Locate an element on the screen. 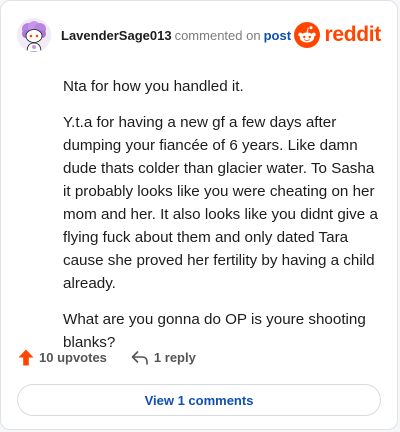 The width and height of the screenshot is (400, 432). comment-actions: 10 upvotes 1 reply is located at coordinates (107, 357).